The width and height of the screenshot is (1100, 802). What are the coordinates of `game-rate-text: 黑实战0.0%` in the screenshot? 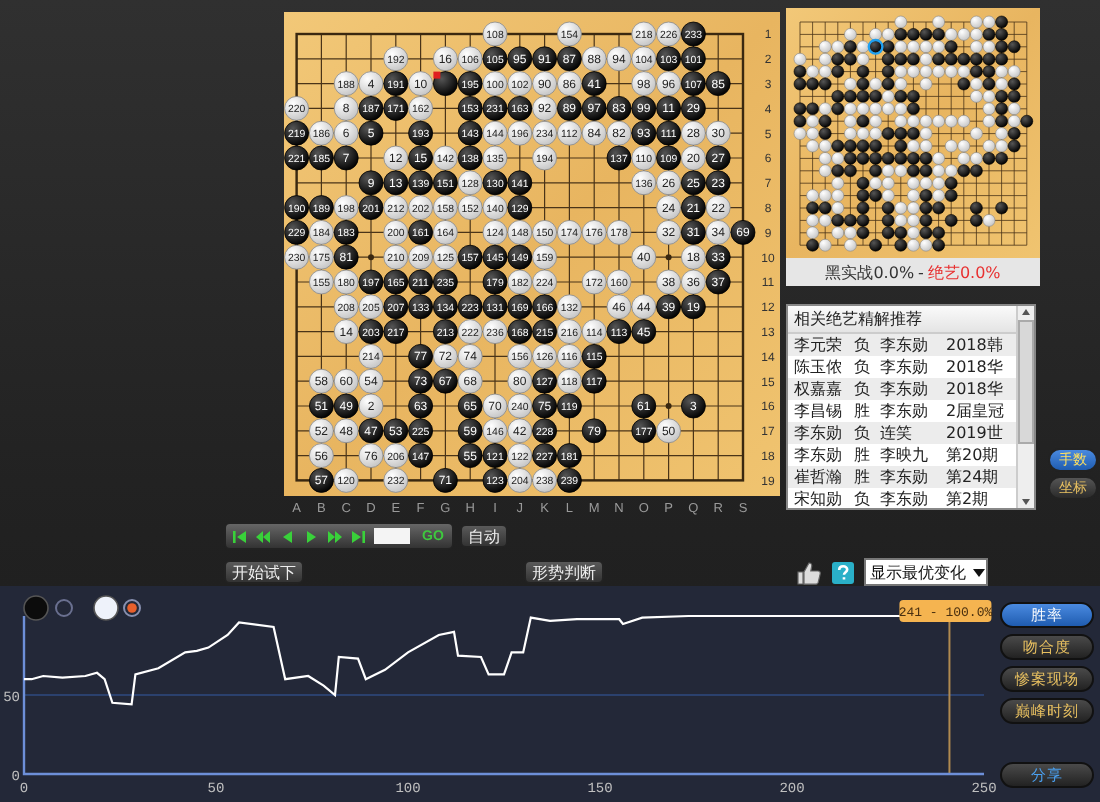 It's located at (870, 272).